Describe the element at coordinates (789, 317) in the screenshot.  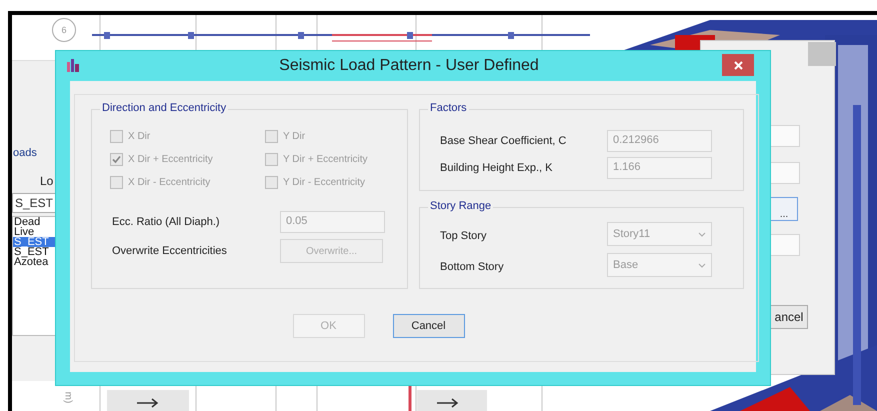
I see `cancel-button: ancel` at that location.